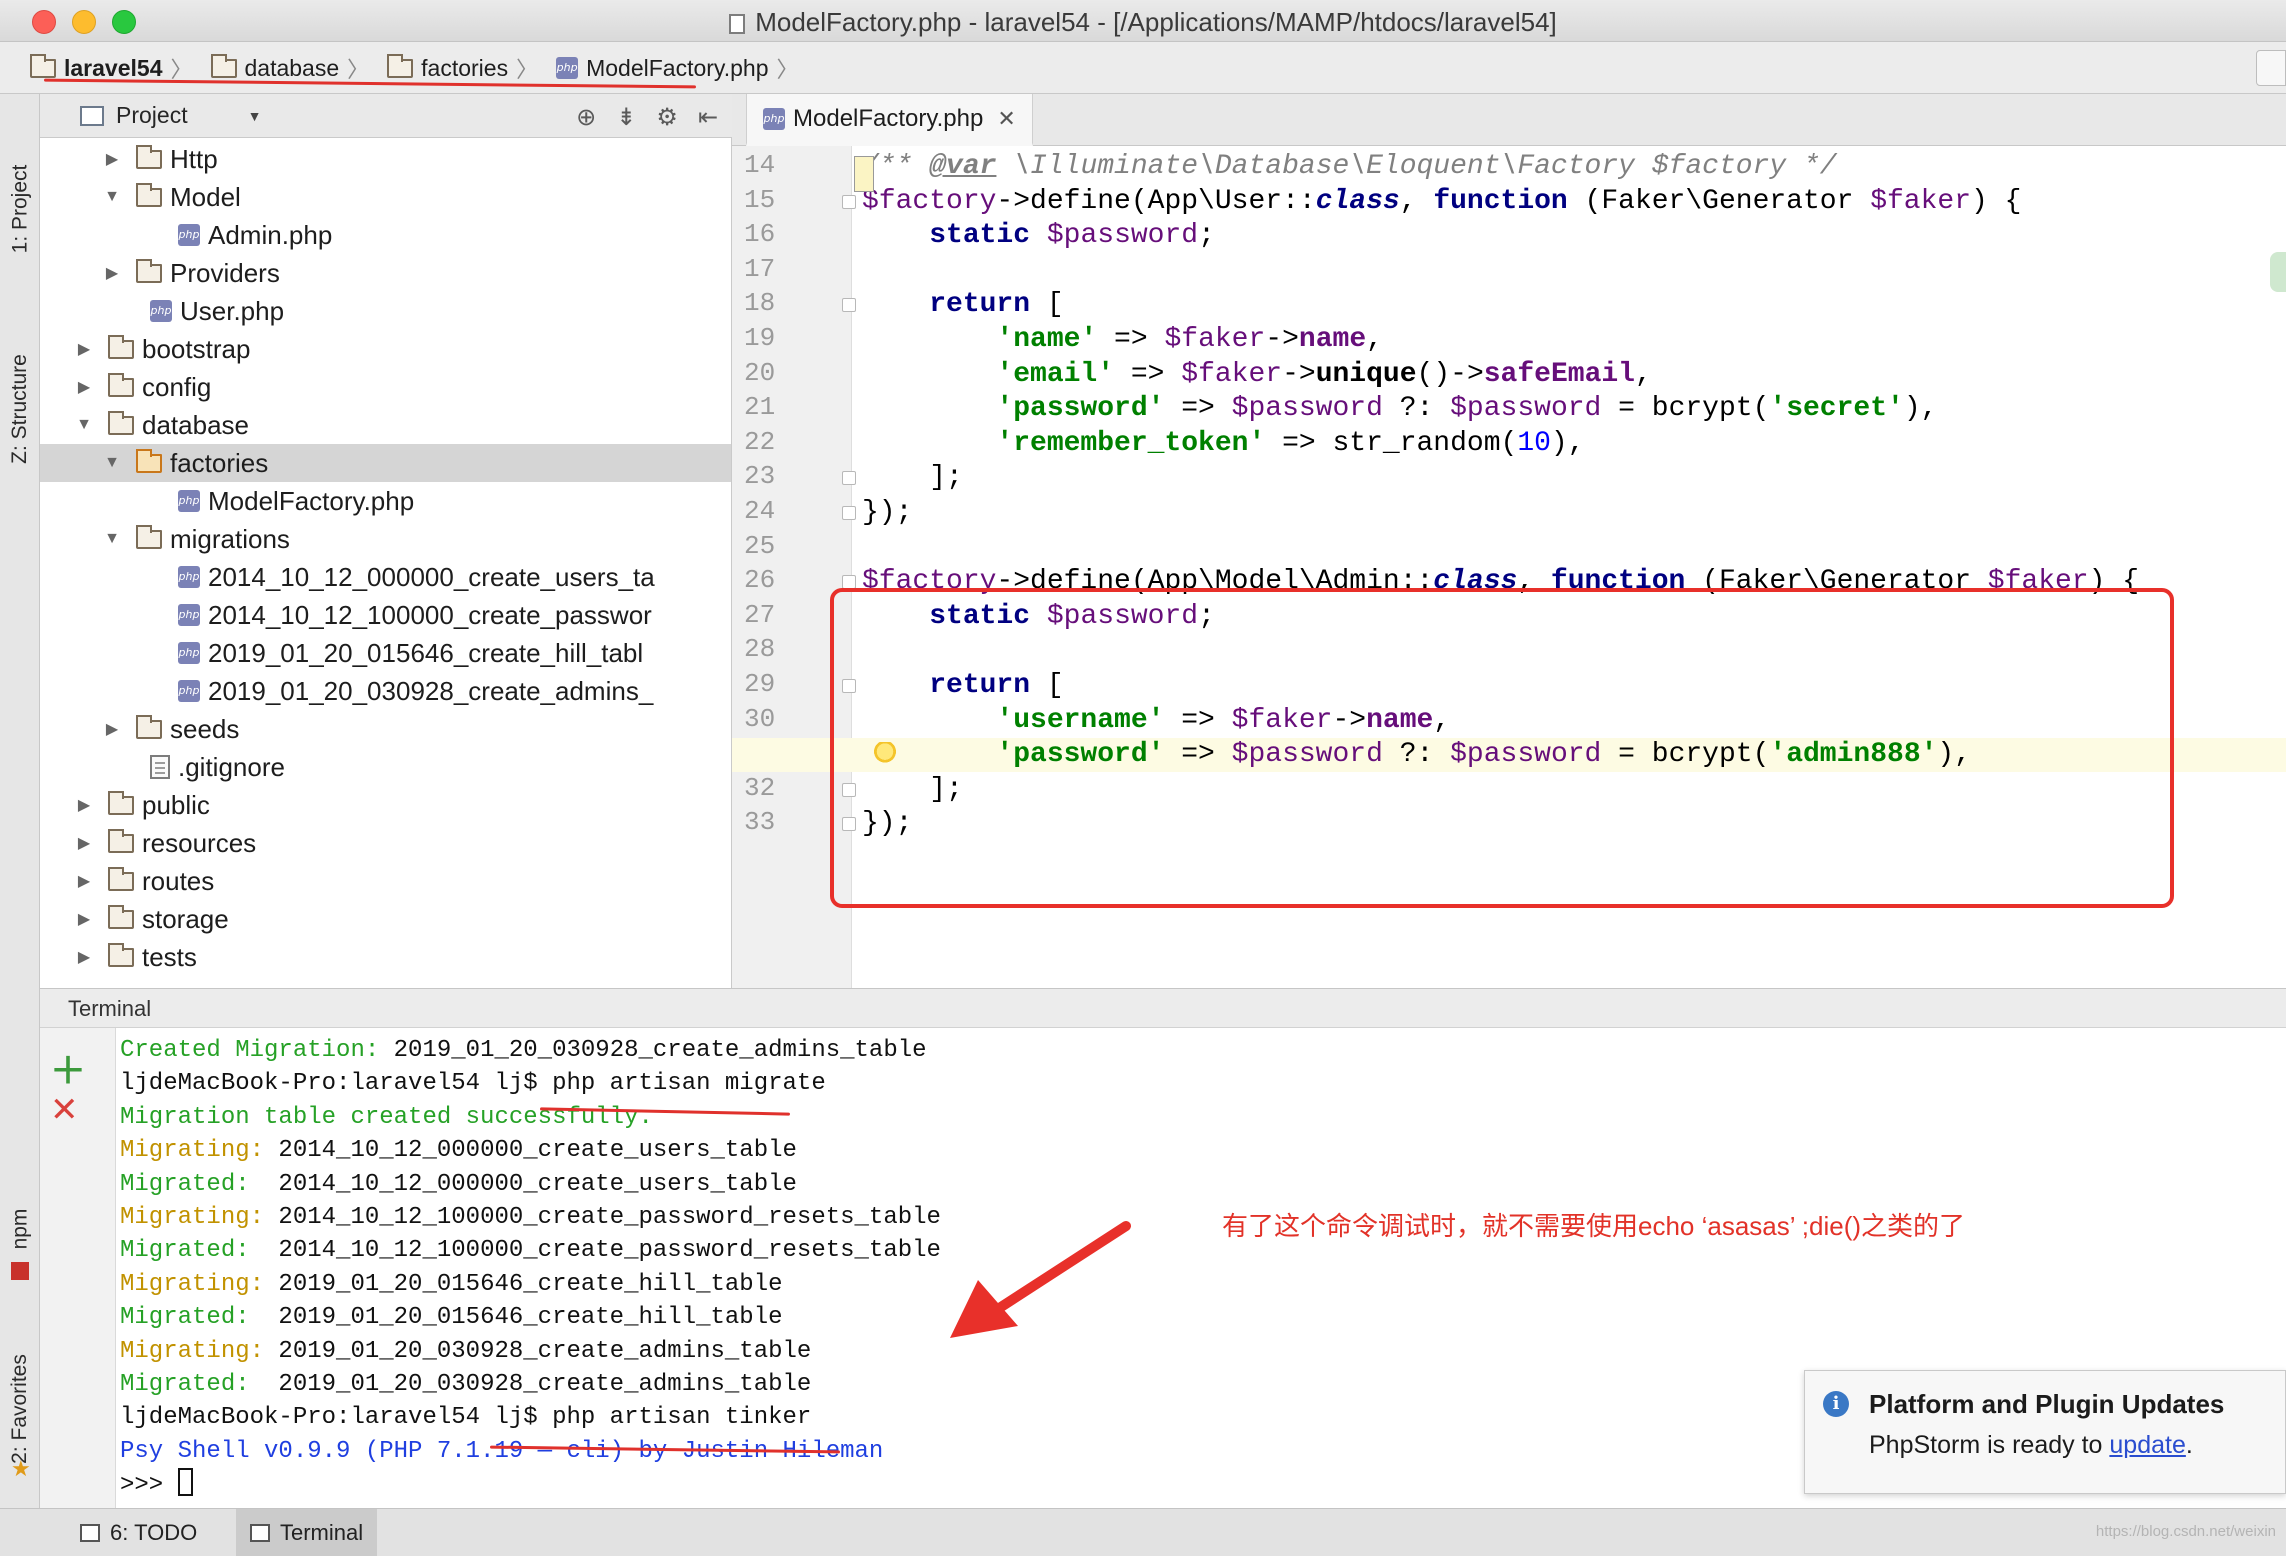  I want to click on tree-item: ▶ public, so click(385, 805).